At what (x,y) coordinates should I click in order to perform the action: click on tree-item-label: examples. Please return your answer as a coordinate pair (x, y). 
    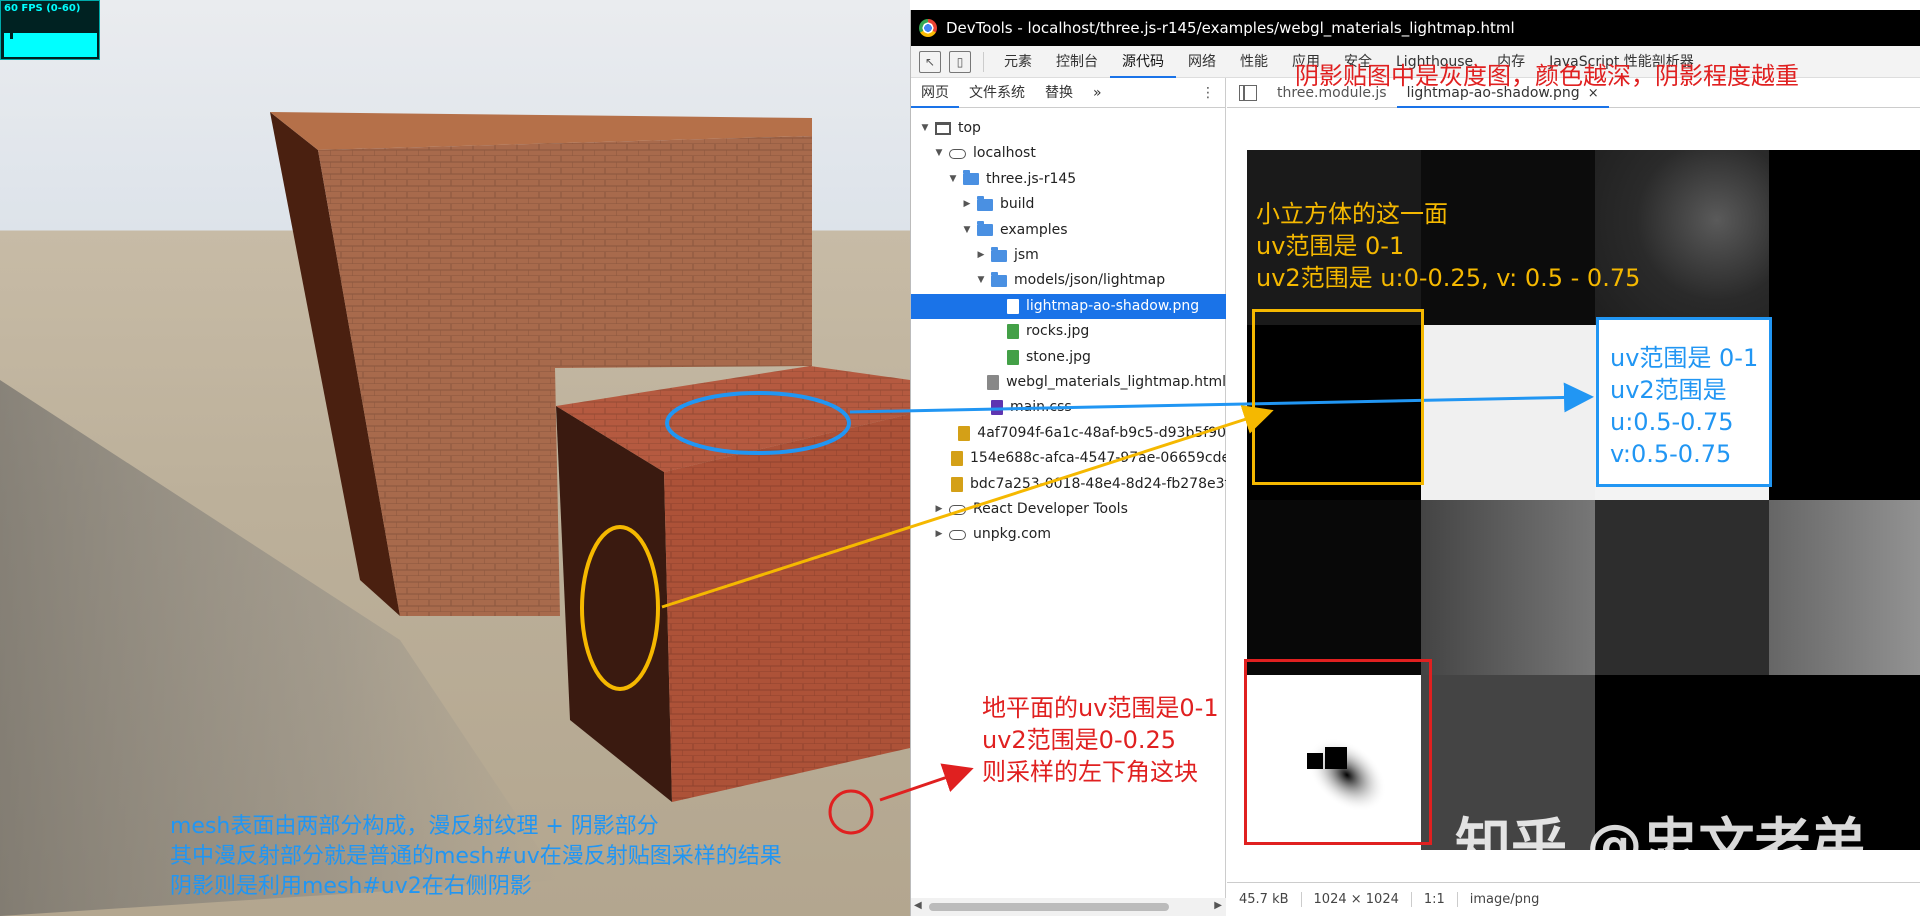
    Looking at the image, I should click on (1034, 229).